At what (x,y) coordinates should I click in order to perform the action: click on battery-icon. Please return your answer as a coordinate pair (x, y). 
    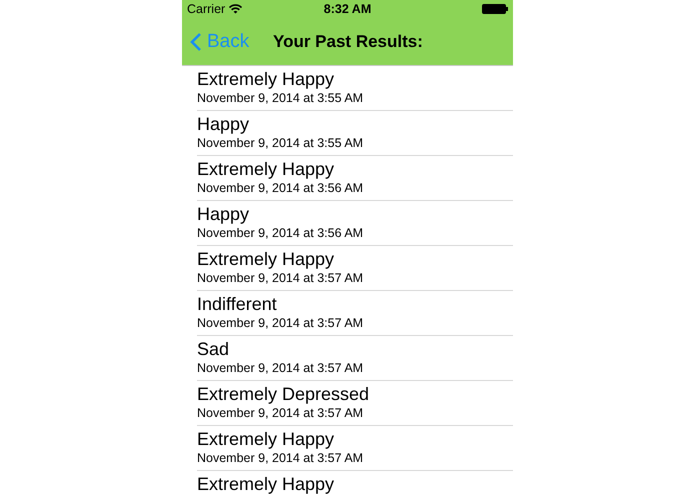
    Looking at the image, I should click on (495, 9).